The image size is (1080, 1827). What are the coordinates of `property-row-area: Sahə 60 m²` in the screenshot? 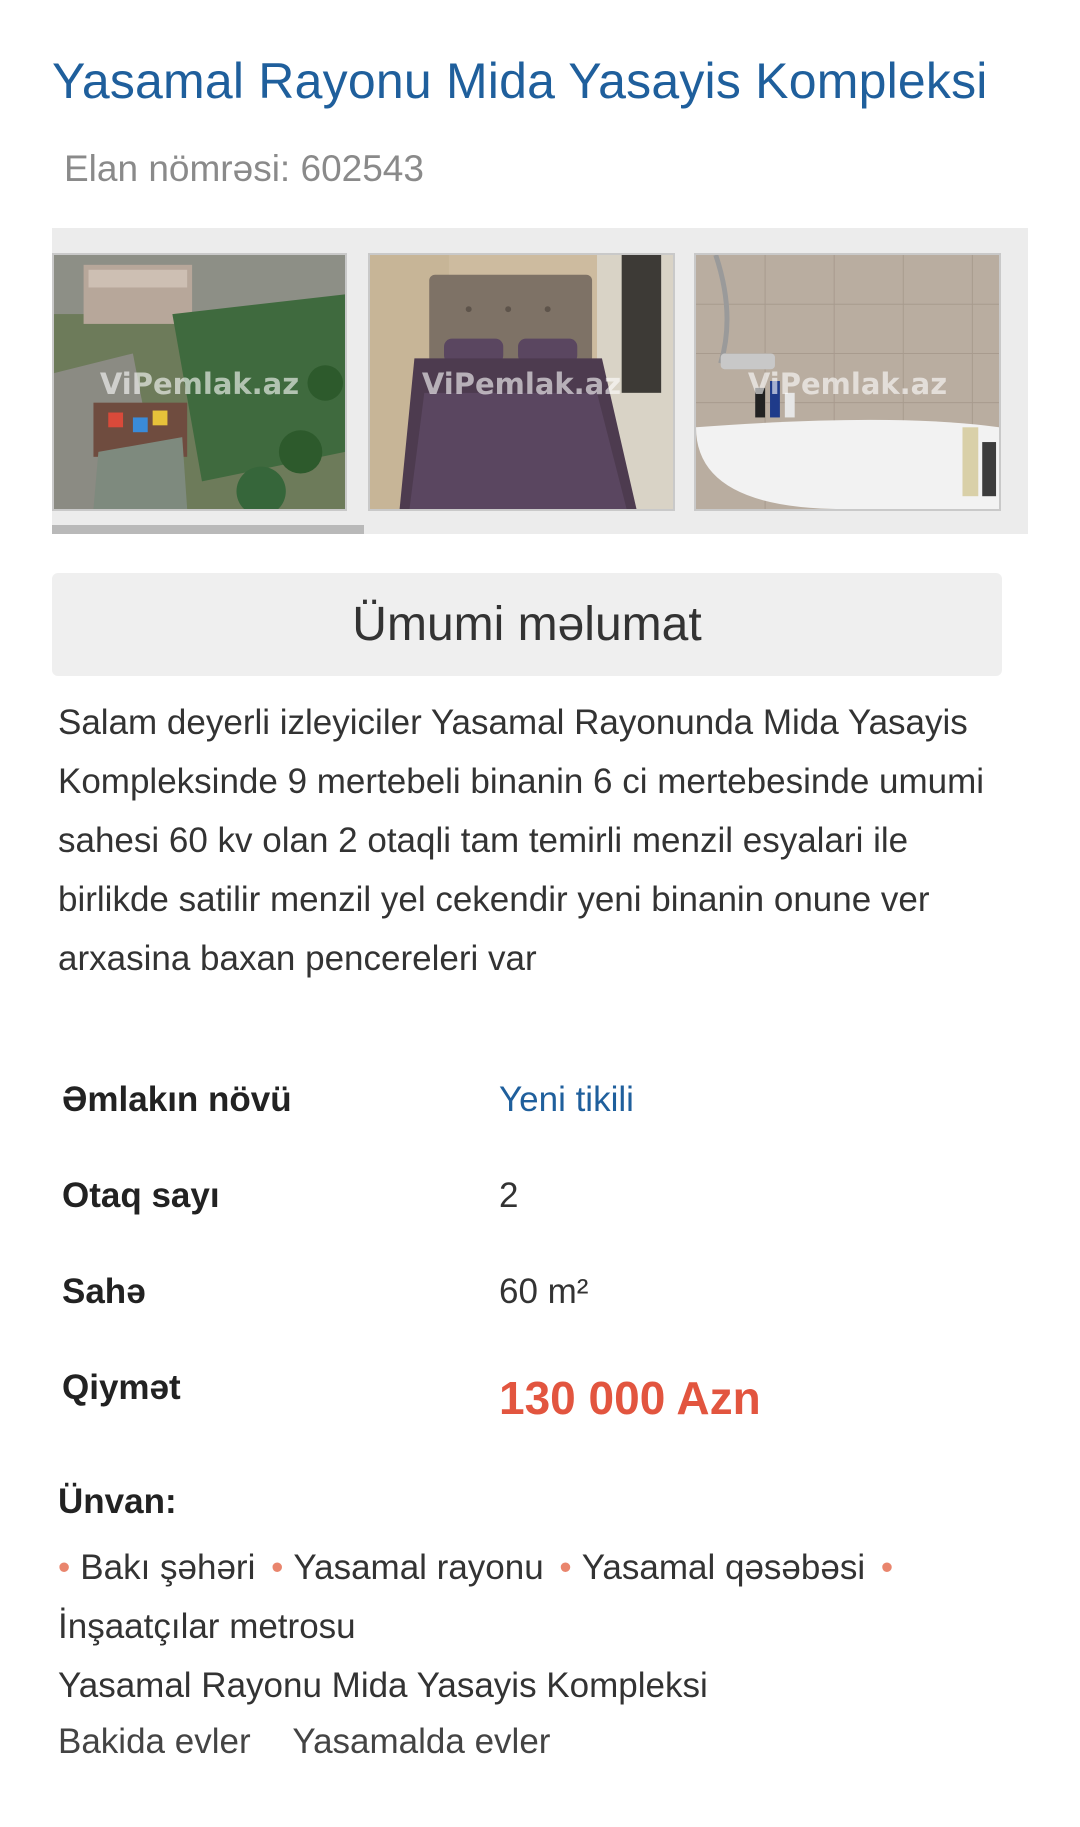 It's located at (542, 1320).